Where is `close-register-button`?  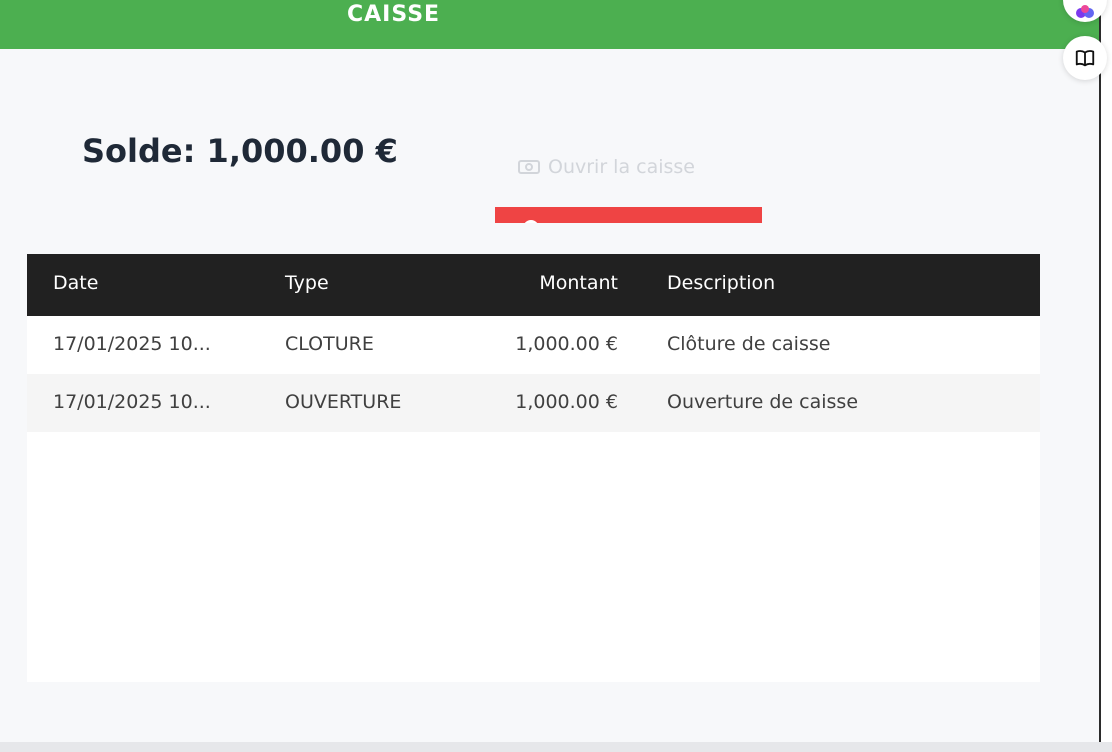
close-register-button is located at coordinates (628, 215).